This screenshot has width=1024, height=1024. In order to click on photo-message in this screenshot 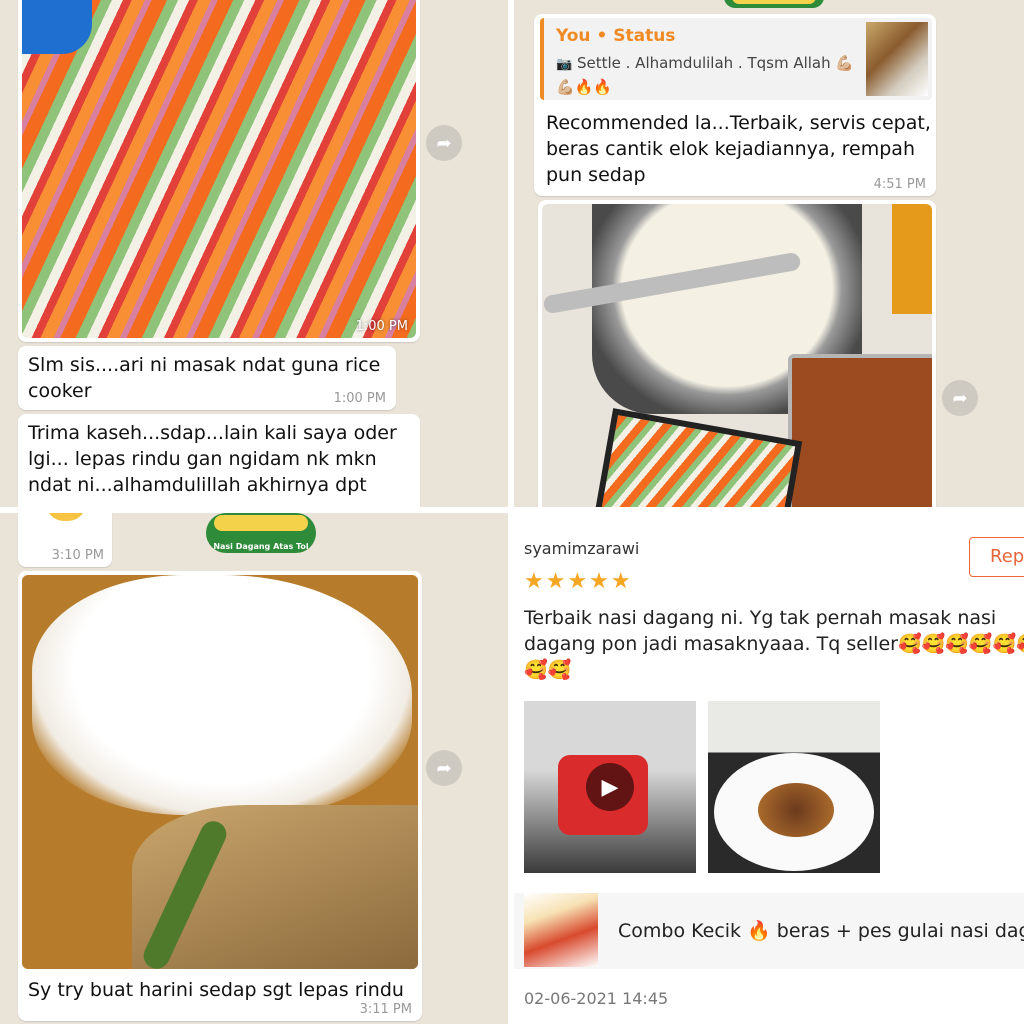, I will do `click(737, 353)`.